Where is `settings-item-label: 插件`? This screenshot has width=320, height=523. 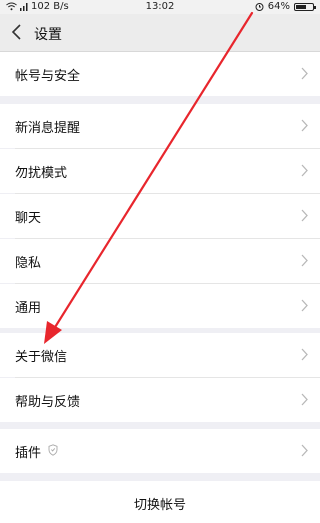 settings-item-label: 插件 is located at coordinates (28, 453).